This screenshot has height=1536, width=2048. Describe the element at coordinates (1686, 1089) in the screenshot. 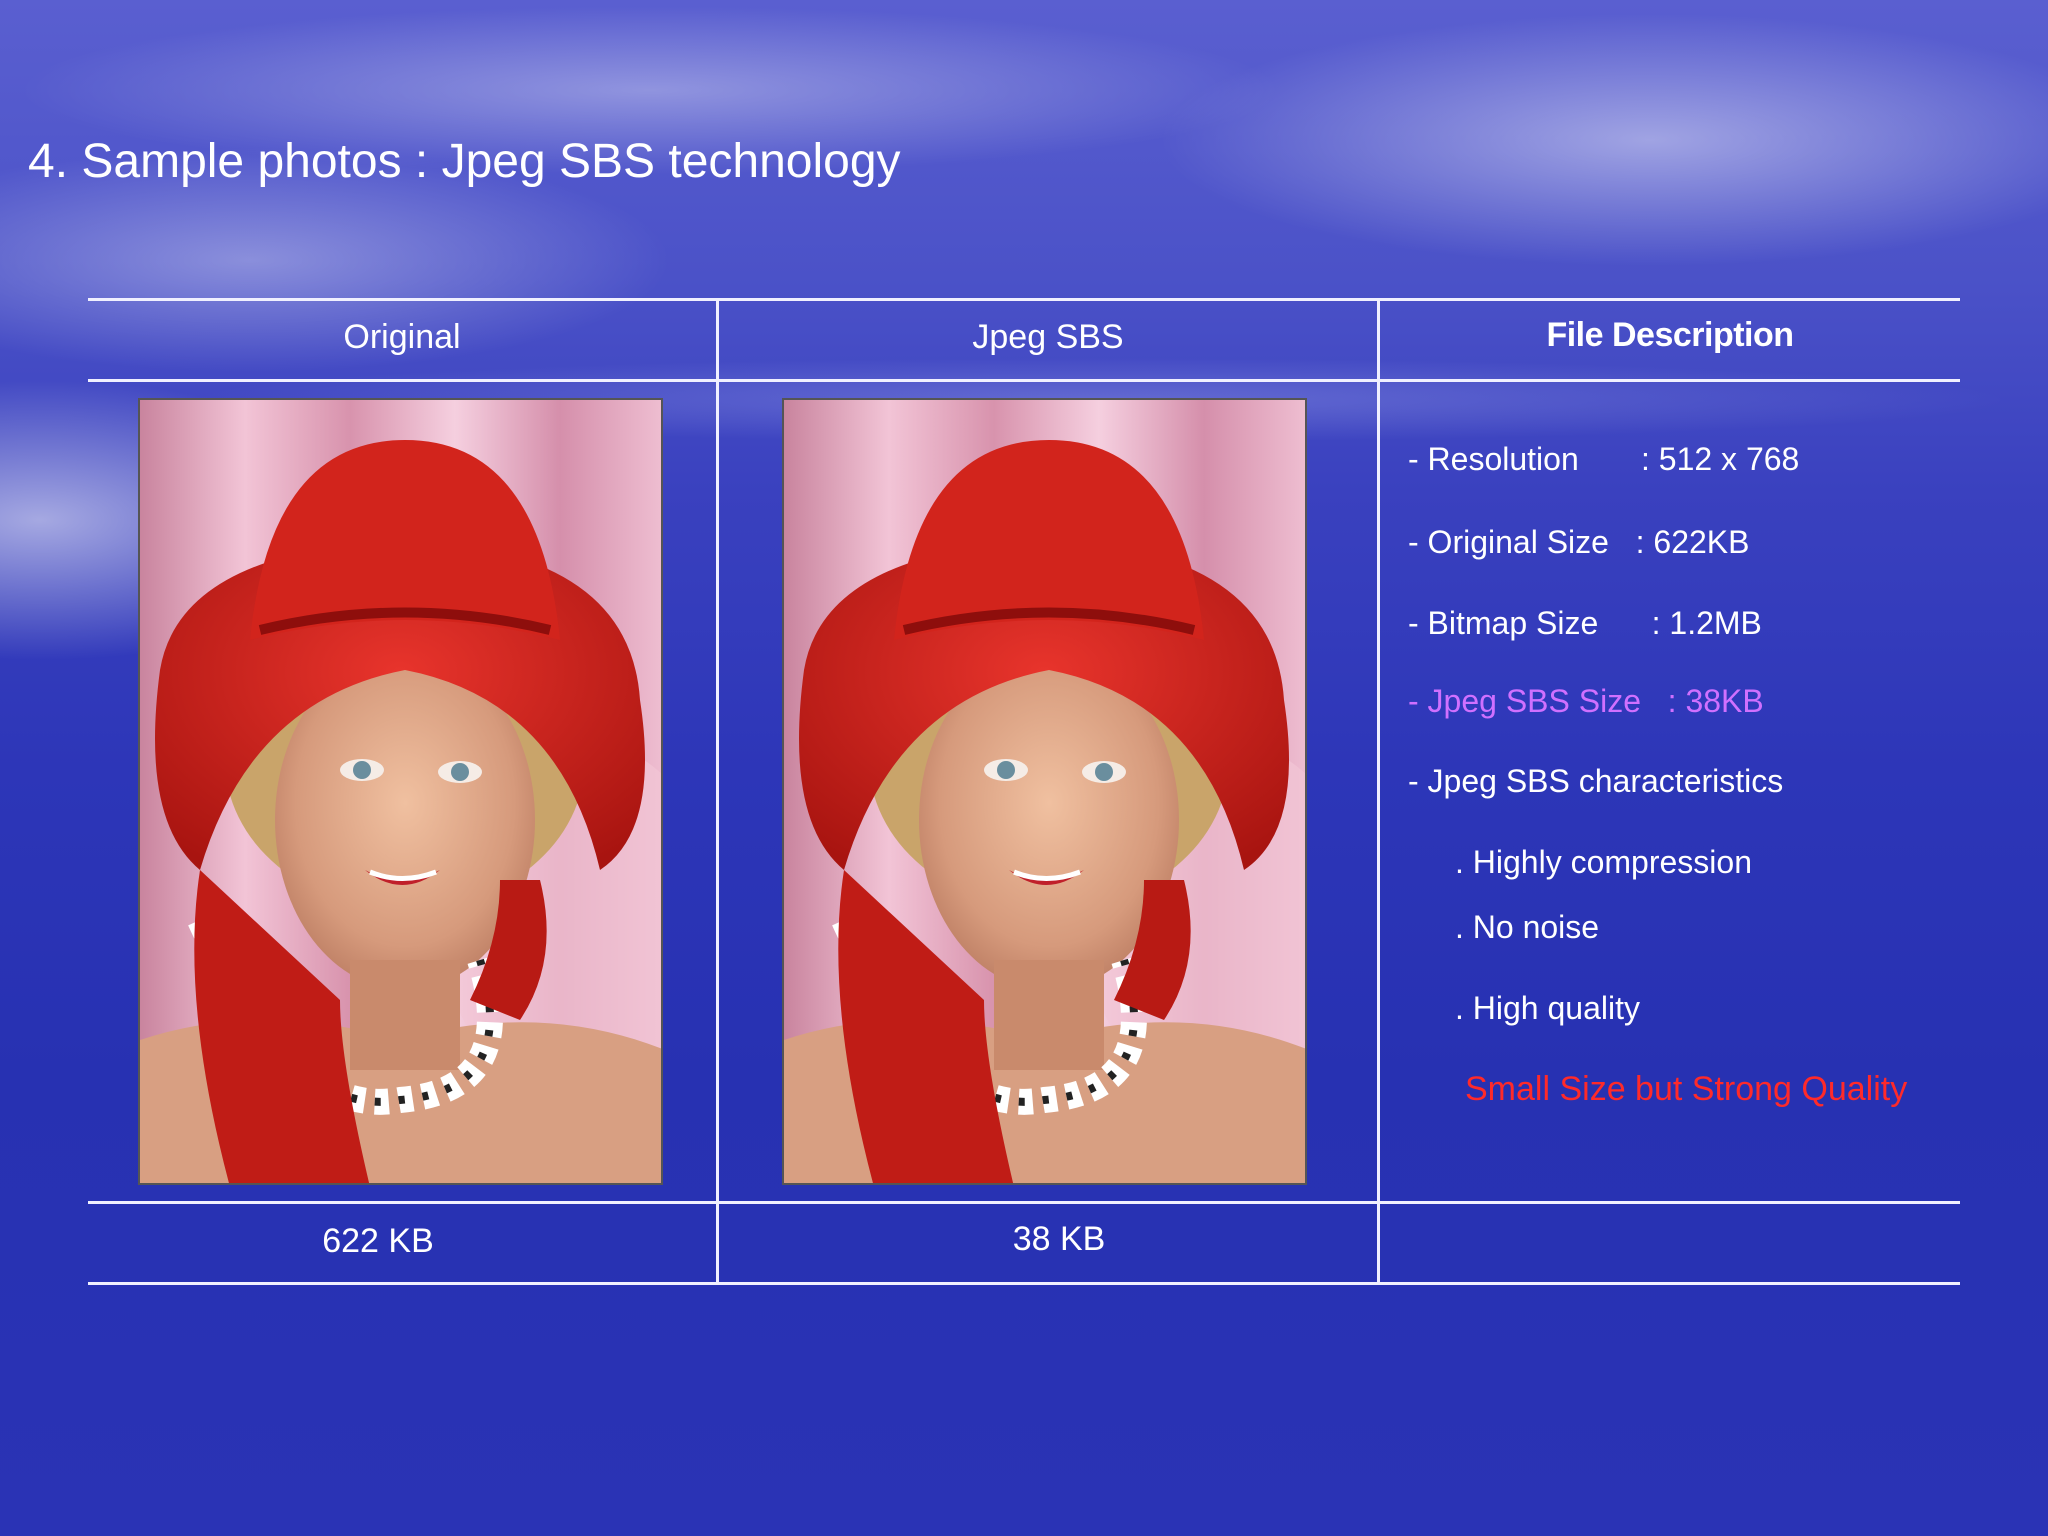

I see `quality-note: Small Size but Strong Quality` at that location.